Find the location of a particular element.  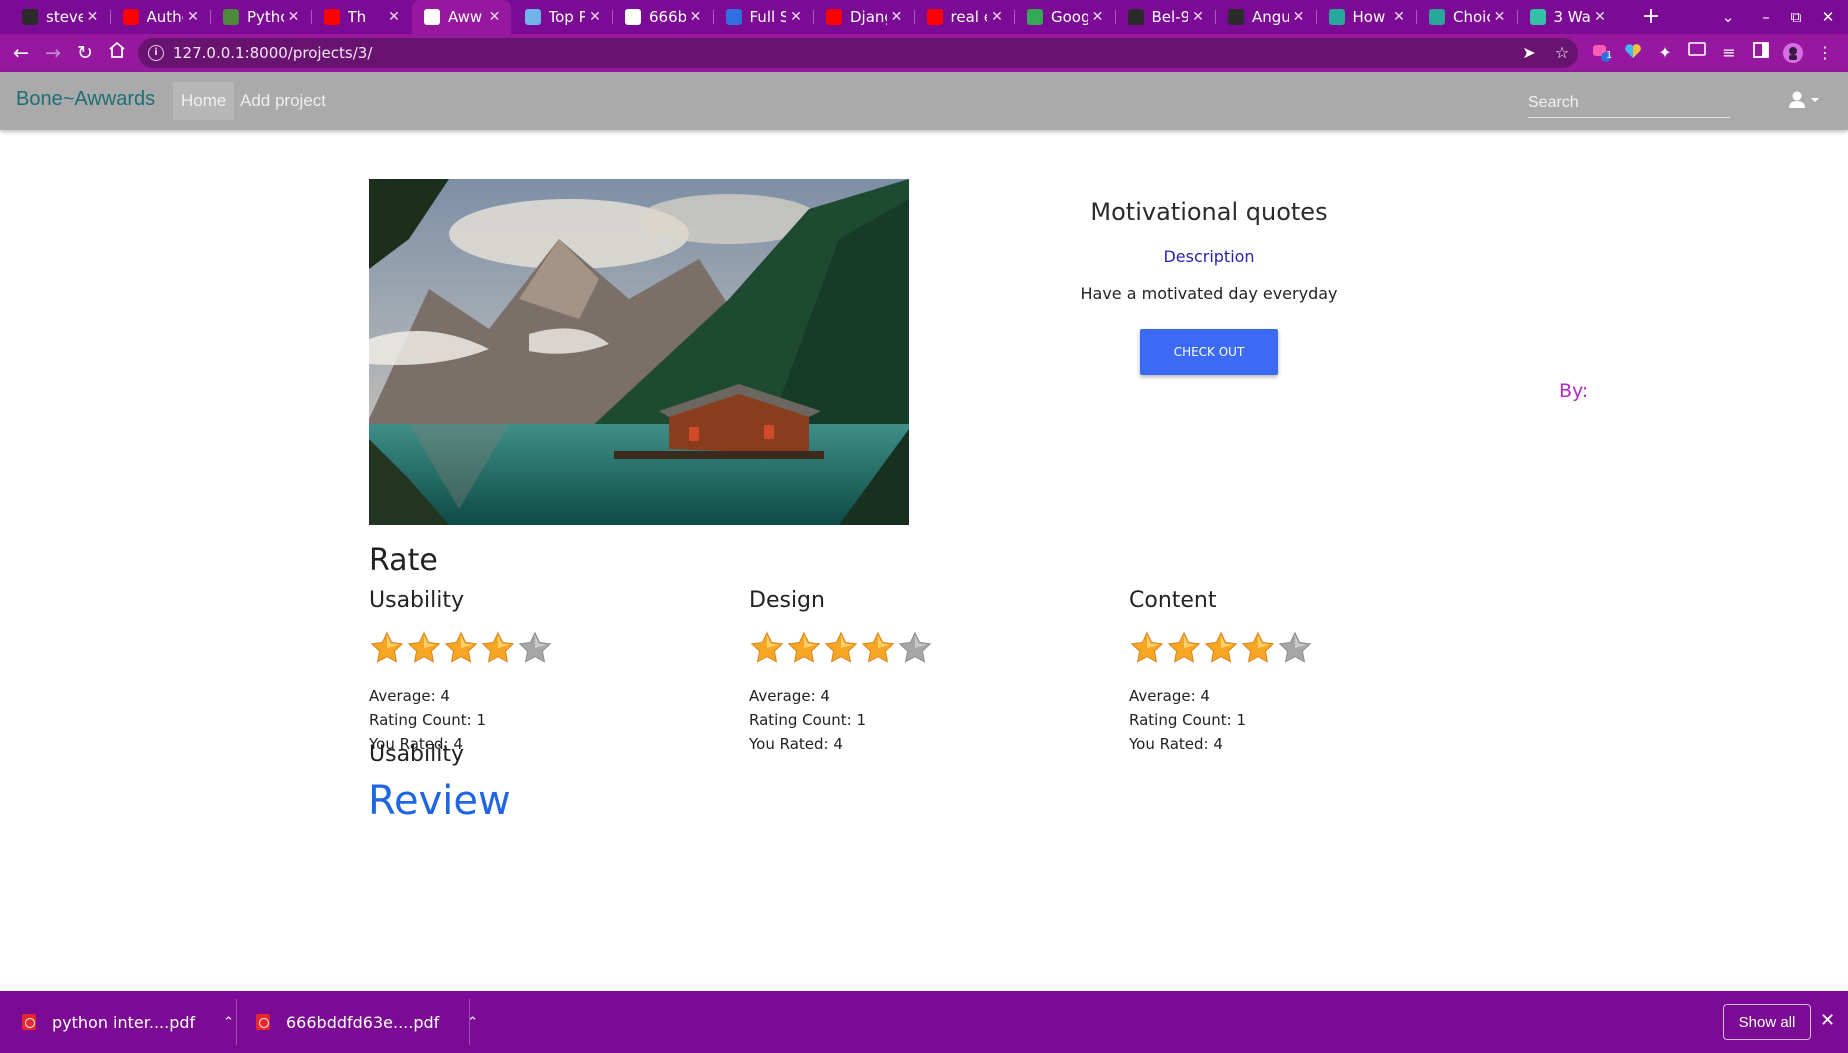

rating-count-text: Rating Count: 1 is located at coordinates (1188, 720).